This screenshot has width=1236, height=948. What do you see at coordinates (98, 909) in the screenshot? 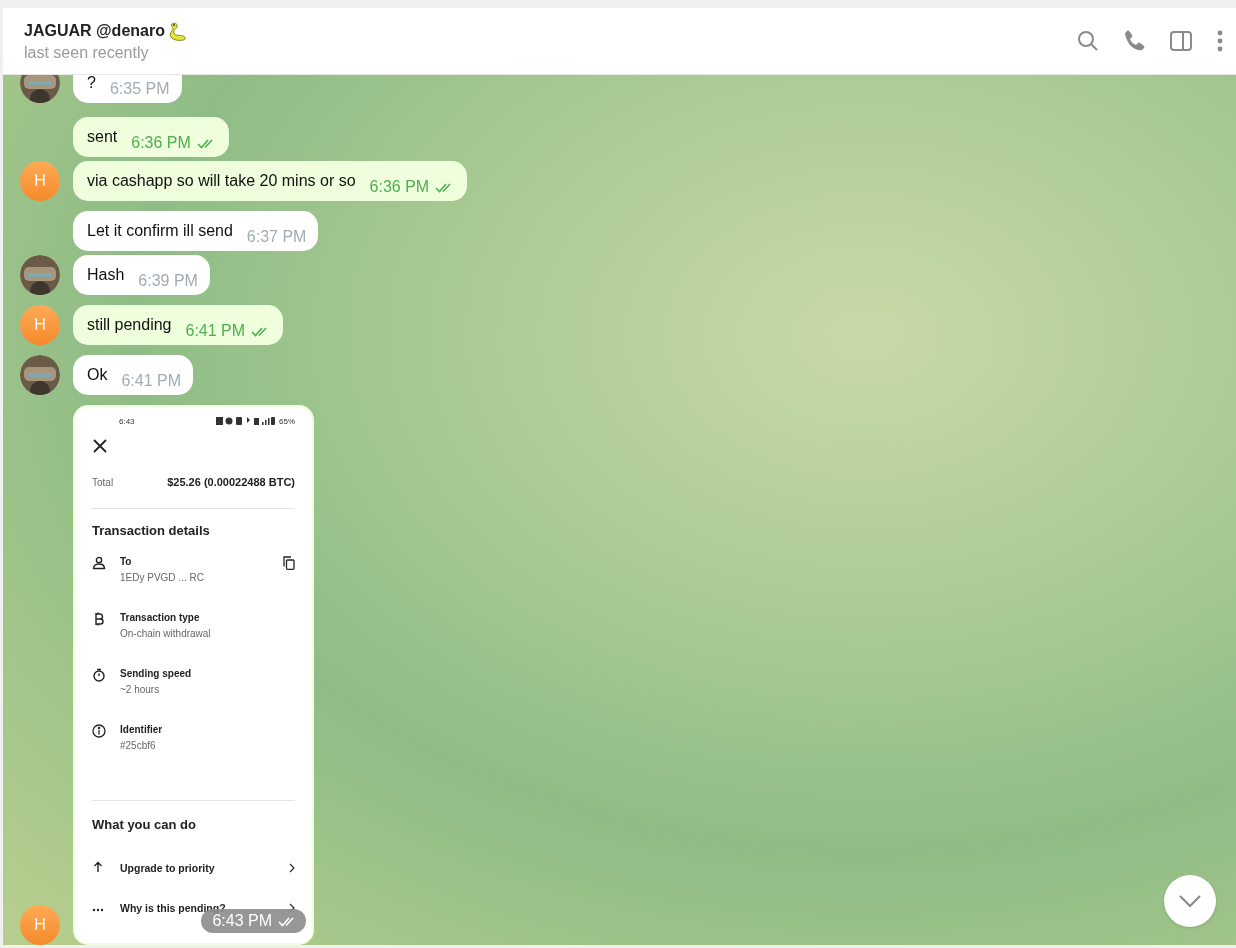
I see `more-icon` at bounding box center [98, 909].